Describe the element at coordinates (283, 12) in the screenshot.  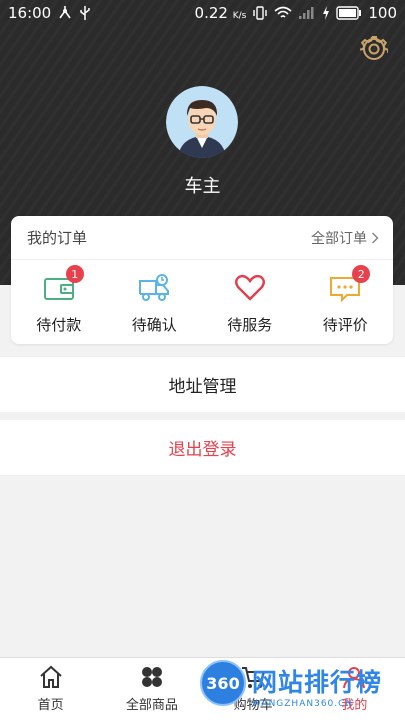
I see `wifi-icon` at that location.